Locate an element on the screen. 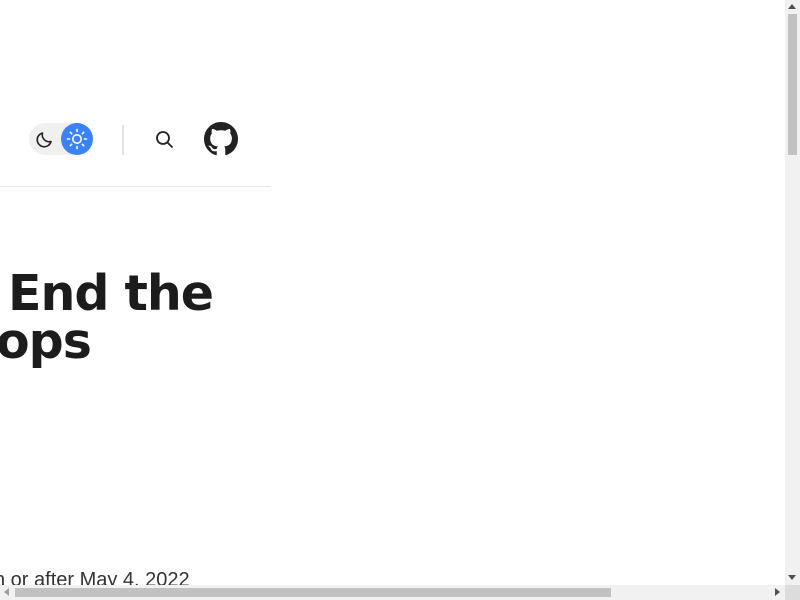 The width and height of the screenshot is (800, 600). horizontal-scrollbar is located at coordinates (392, 592).